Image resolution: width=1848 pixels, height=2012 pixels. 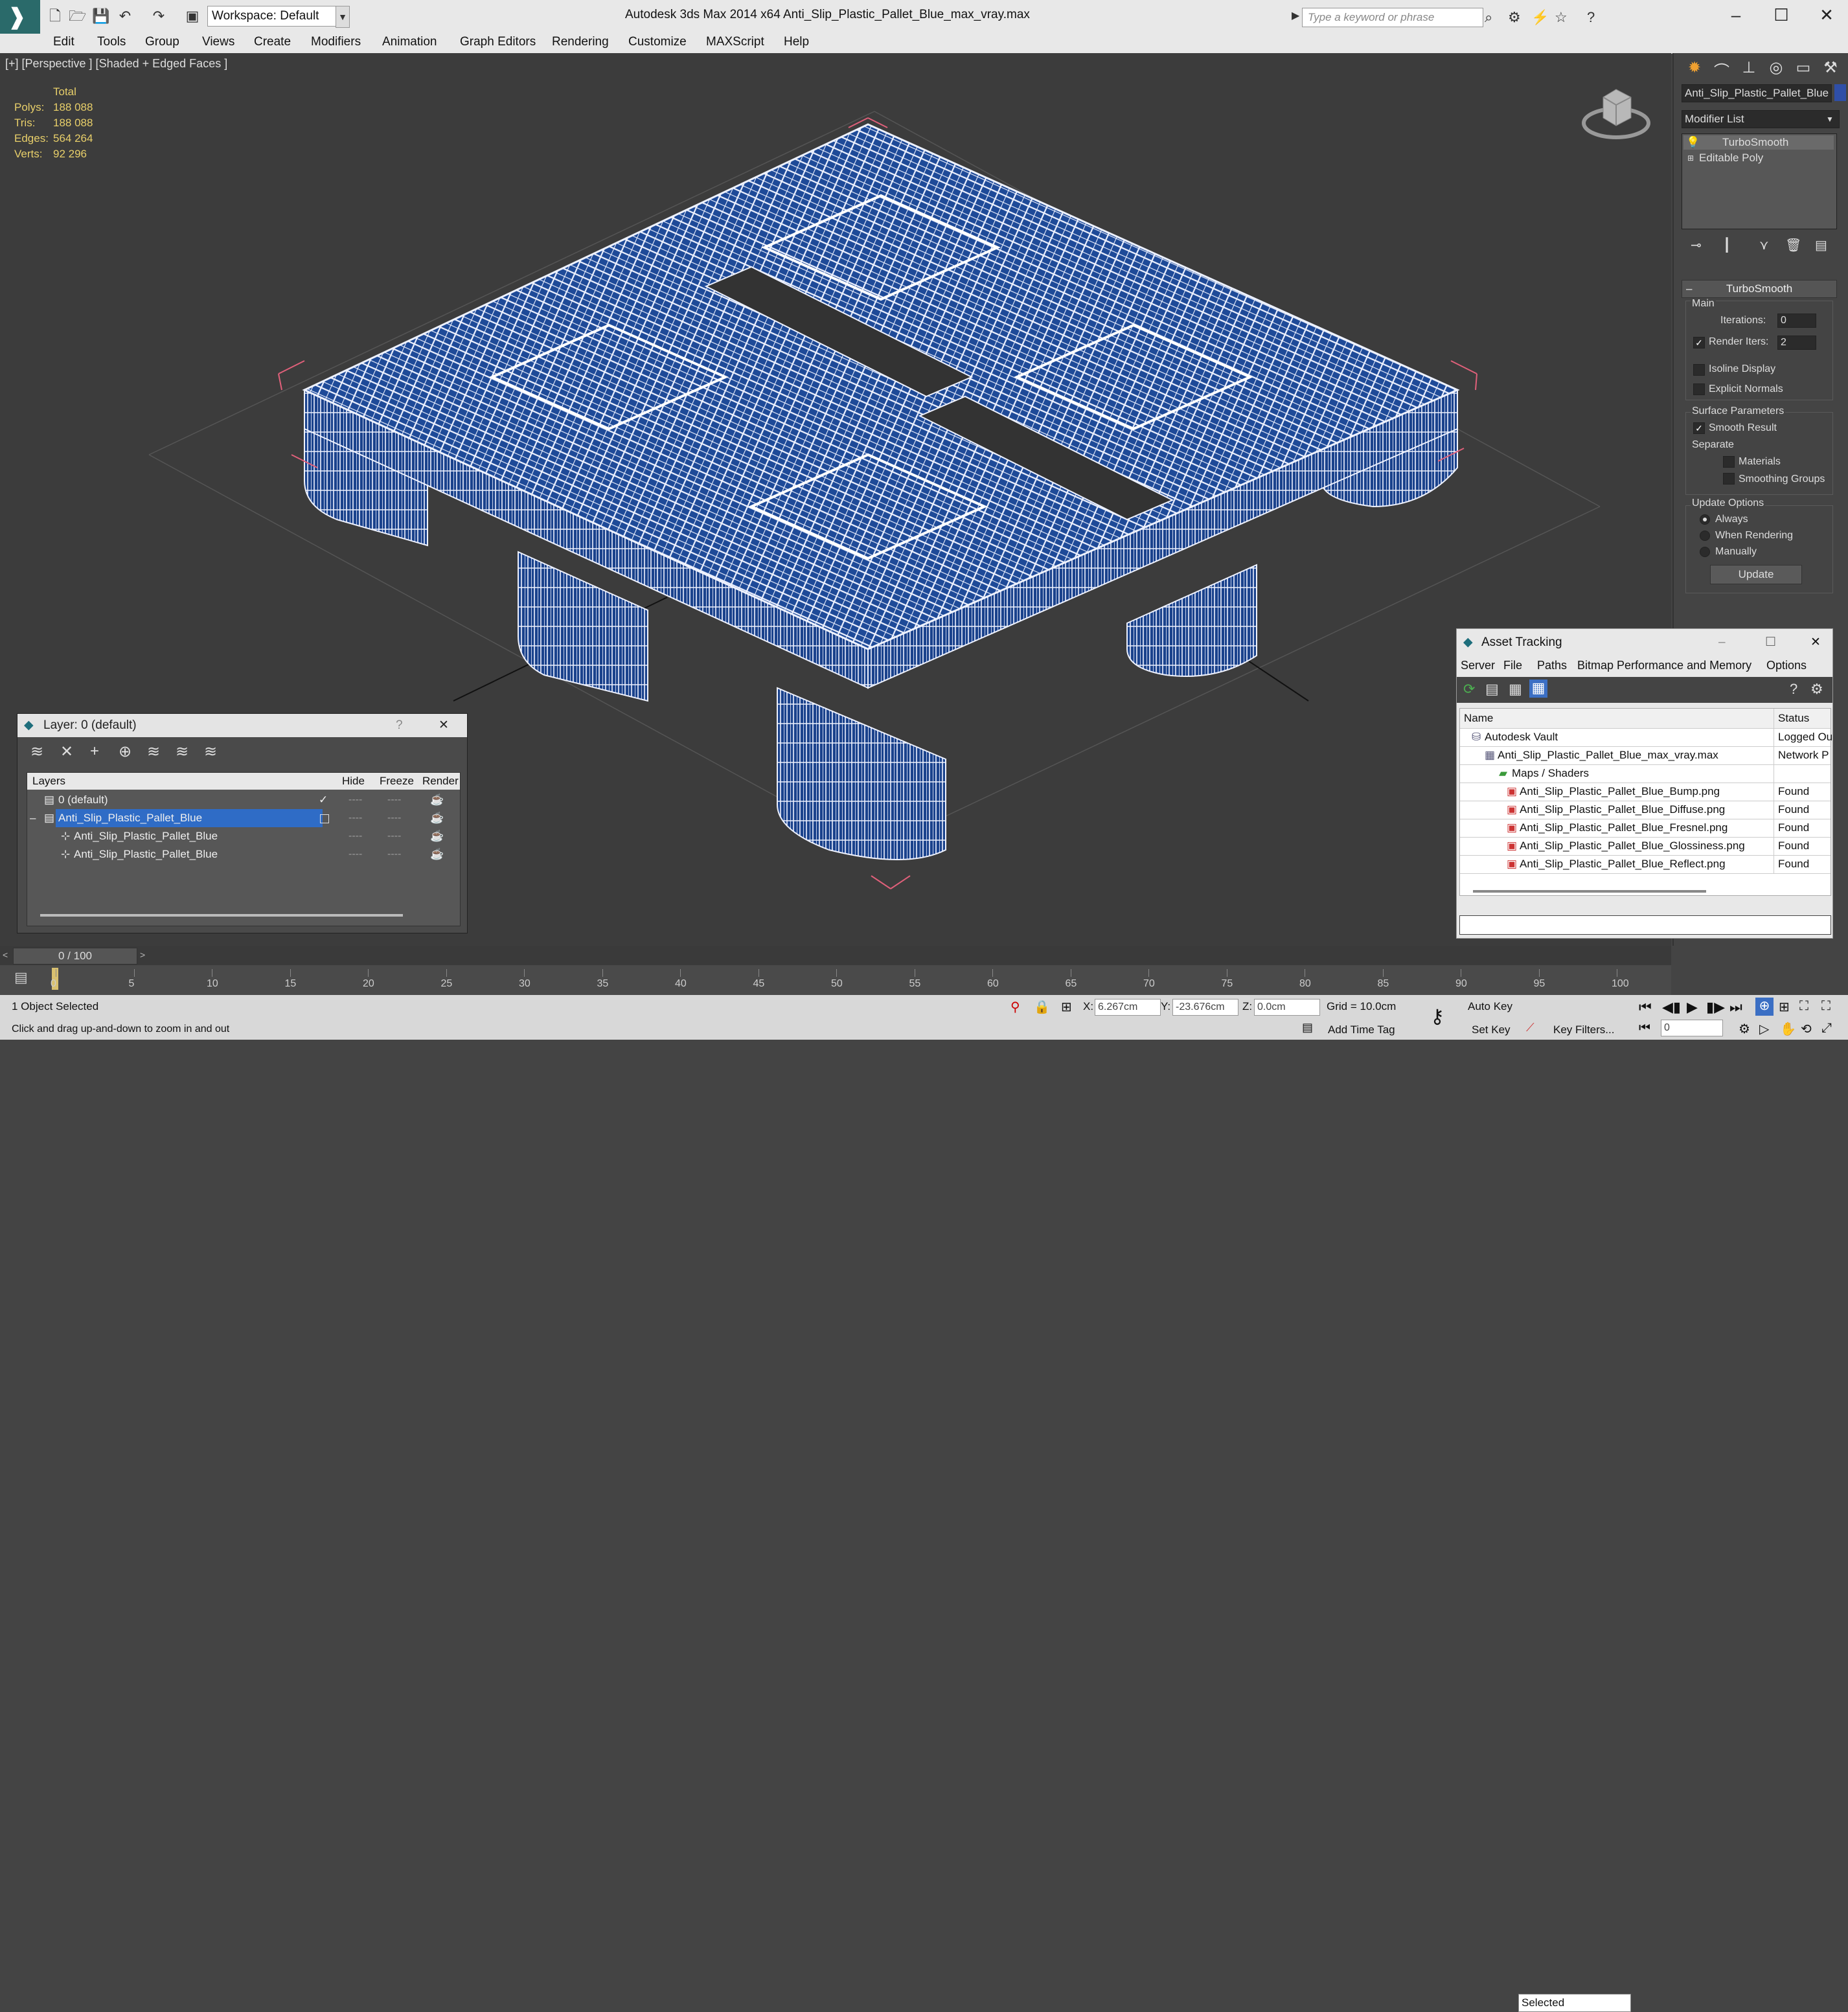 I want to click on select-objects-icon: ⊕, so click(x=125, y=751).